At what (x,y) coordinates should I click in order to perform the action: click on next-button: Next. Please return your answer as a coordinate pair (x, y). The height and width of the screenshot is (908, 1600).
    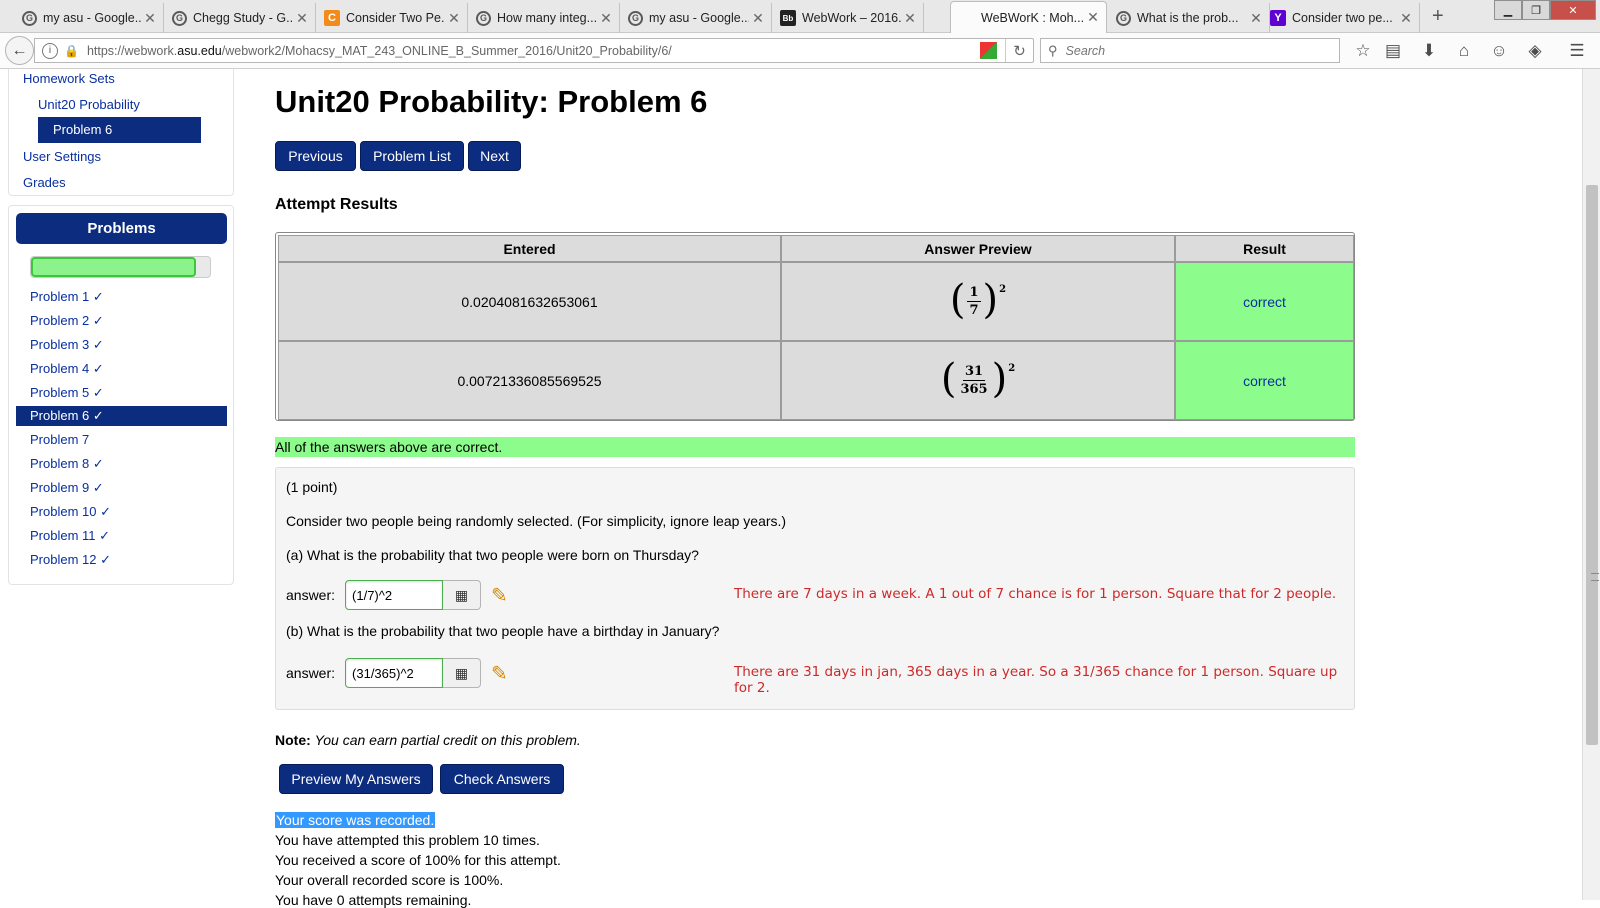
    Looking at the image, I should click on (494, 156).